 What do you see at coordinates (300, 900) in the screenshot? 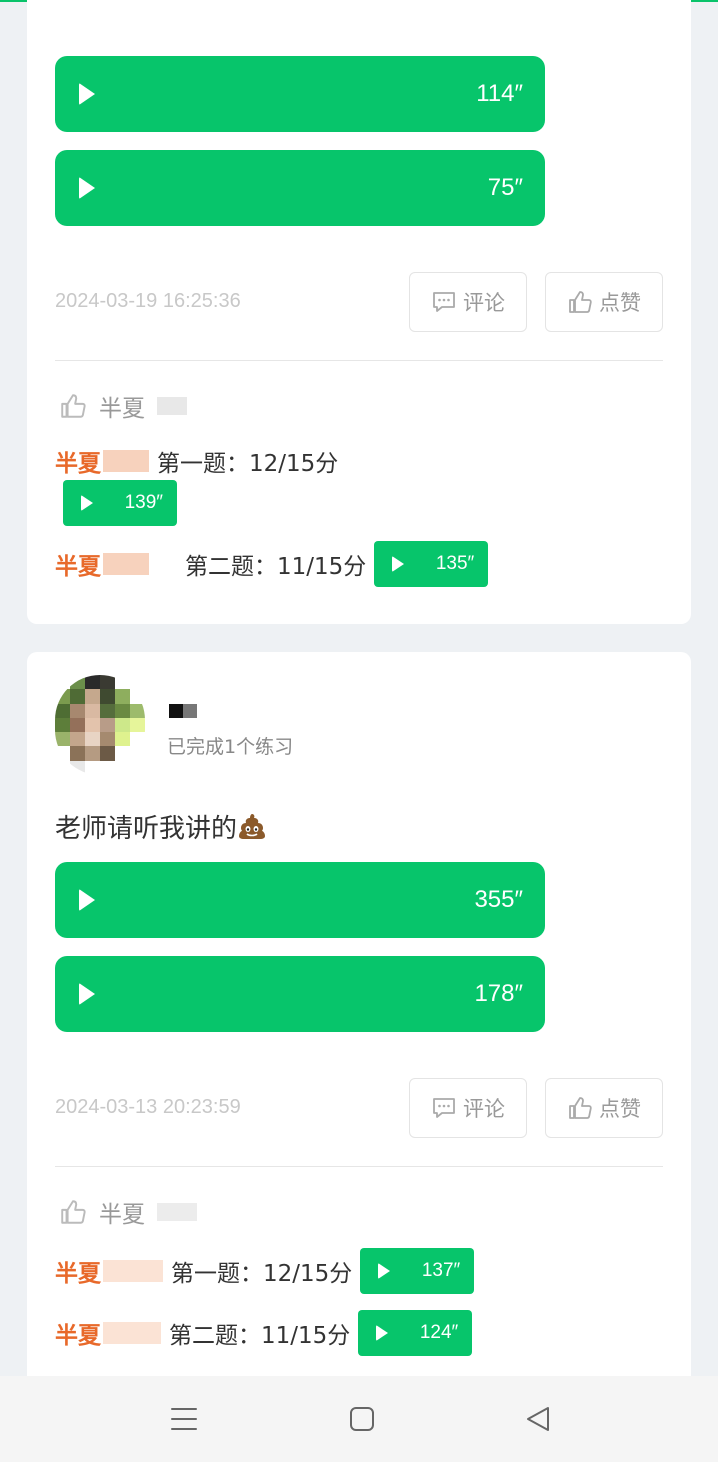
I see `voice-message: 355″` at bounding box center [300, 900].